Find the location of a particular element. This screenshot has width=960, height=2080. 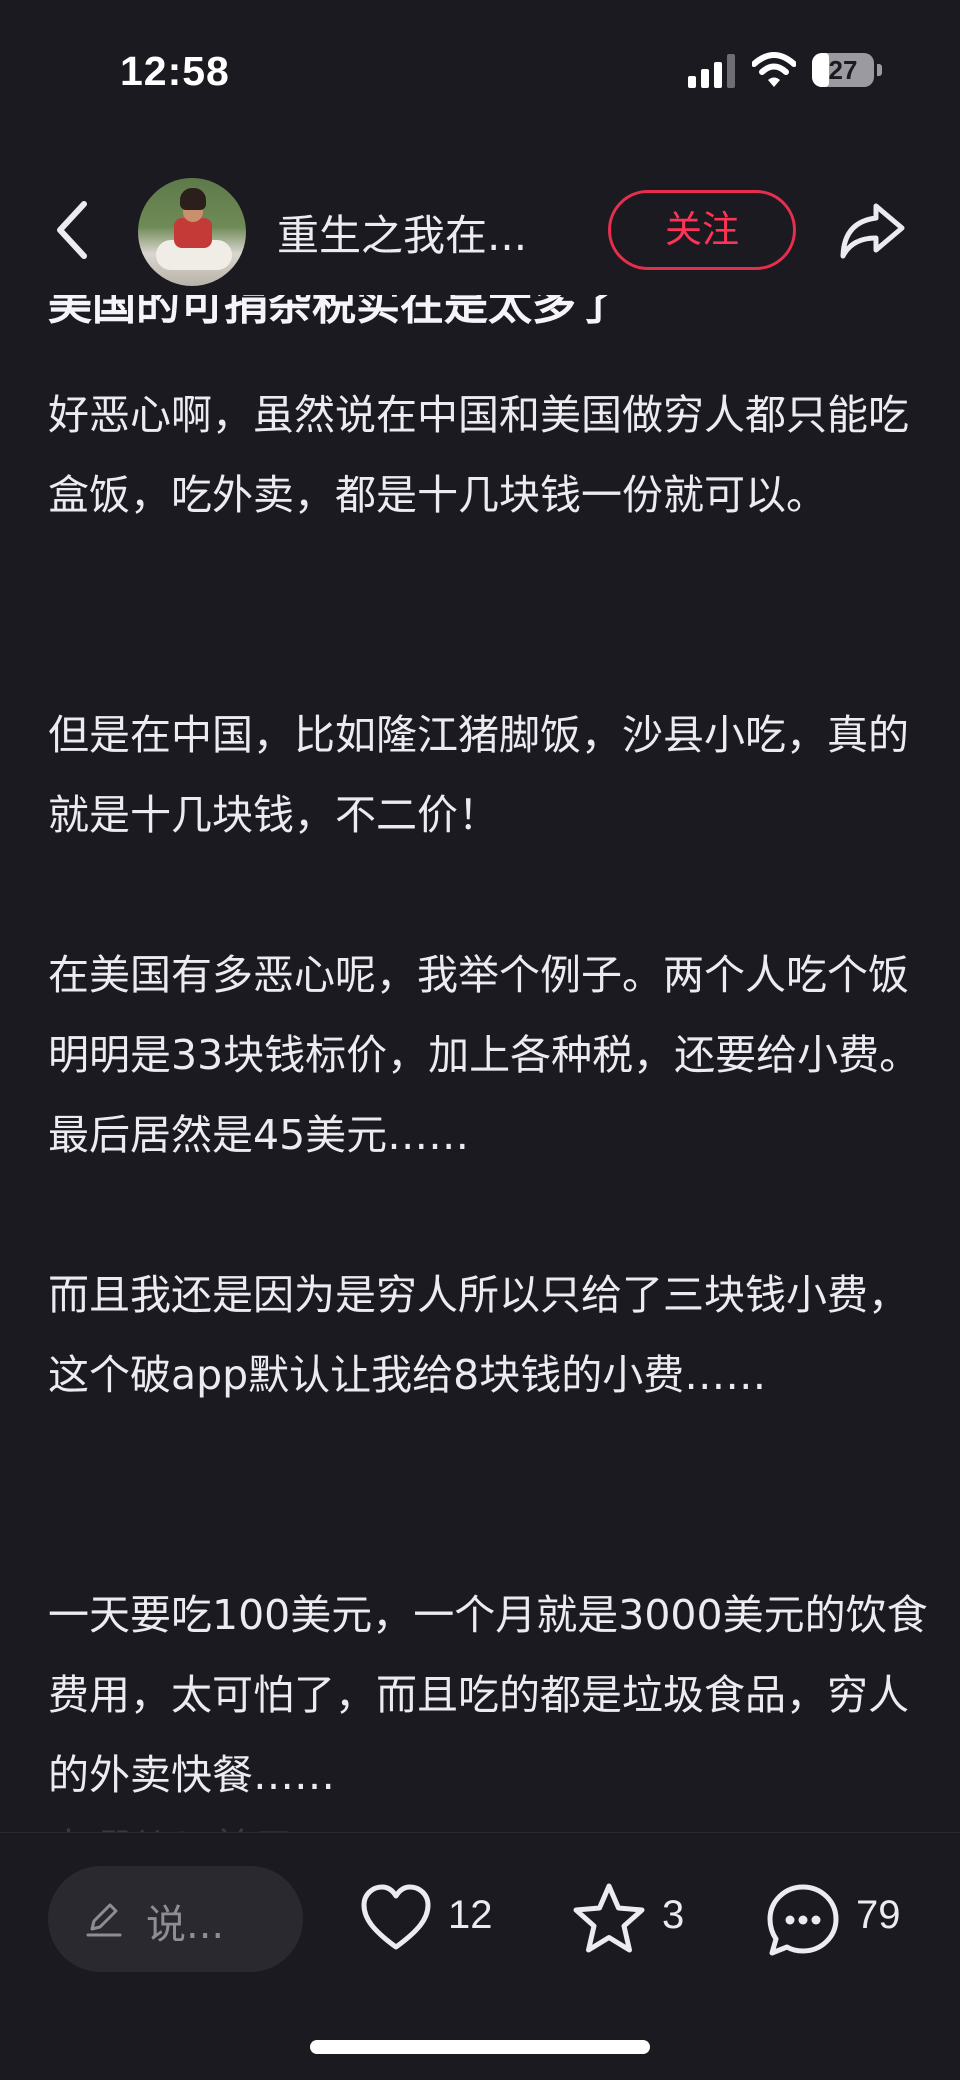

battery-icon: 27 is located at coordinates (847, 71).